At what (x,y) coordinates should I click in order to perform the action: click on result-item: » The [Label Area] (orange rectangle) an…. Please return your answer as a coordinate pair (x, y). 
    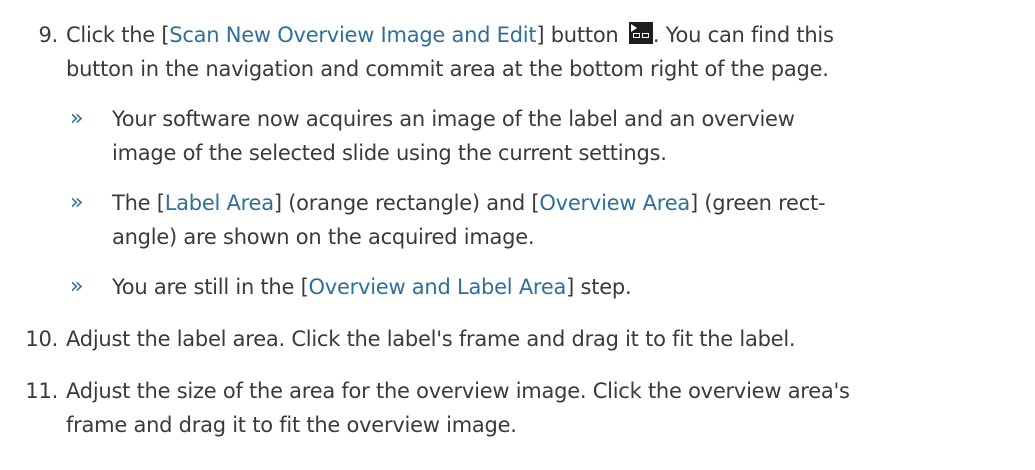
    Looking at the image, I should click on (517, 221).